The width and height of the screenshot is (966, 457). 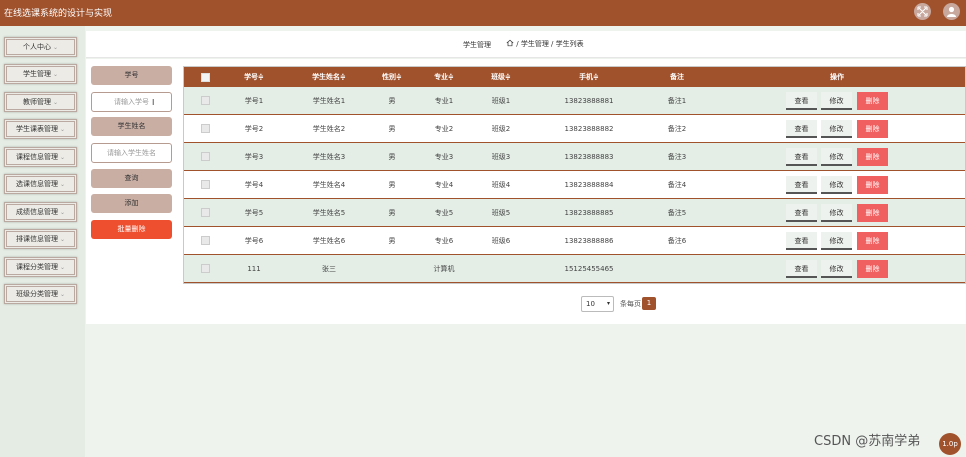 I want to click on sidebar-item-course-info: 课程信息管理 ⌄, so click(x=40, y=157).